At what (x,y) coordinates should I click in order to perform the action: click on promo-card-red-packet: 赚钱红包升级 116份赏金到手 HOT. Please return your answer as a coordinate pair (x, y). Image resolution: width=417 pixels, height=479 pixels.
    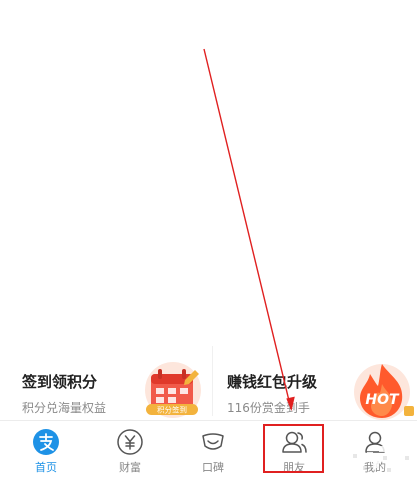
    Looking at the image, I should click on (315, 379).